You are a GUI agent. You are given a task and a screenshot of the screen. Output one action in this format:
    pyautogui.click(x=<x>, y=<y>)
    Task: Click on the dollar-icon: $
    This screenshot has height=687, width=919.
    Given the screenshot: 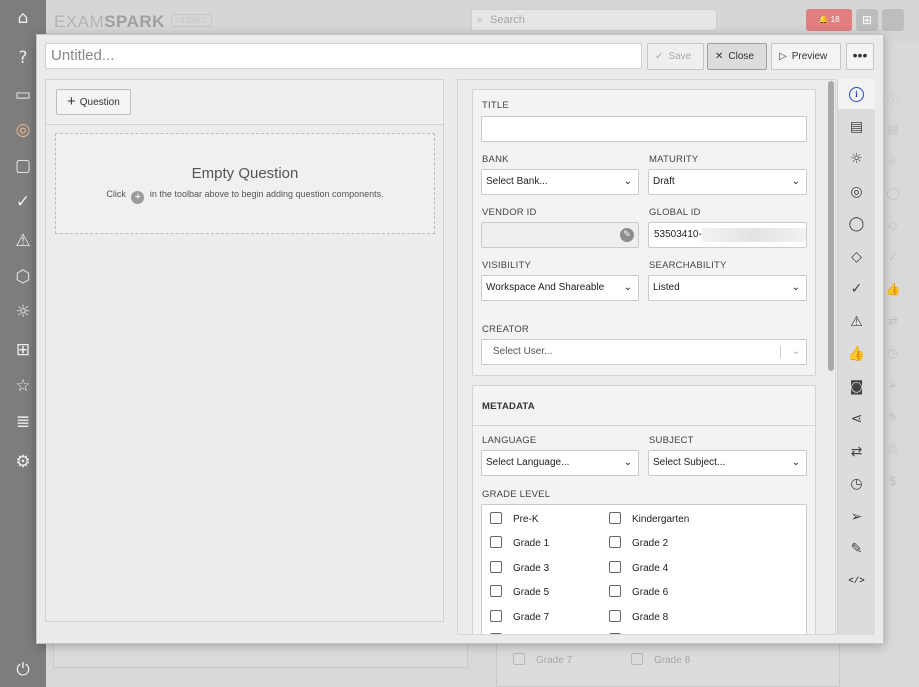 What is the action you would take?
    pyautogui.click(x=893, y=481)
    